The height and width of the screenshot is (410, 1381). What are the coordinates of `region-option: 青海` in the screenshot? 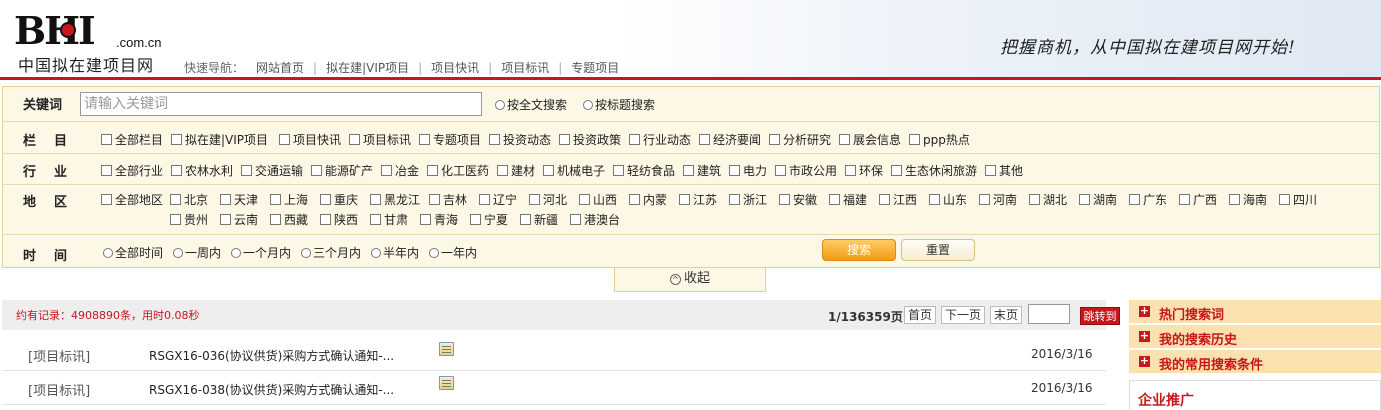 It's located at (439, 219).